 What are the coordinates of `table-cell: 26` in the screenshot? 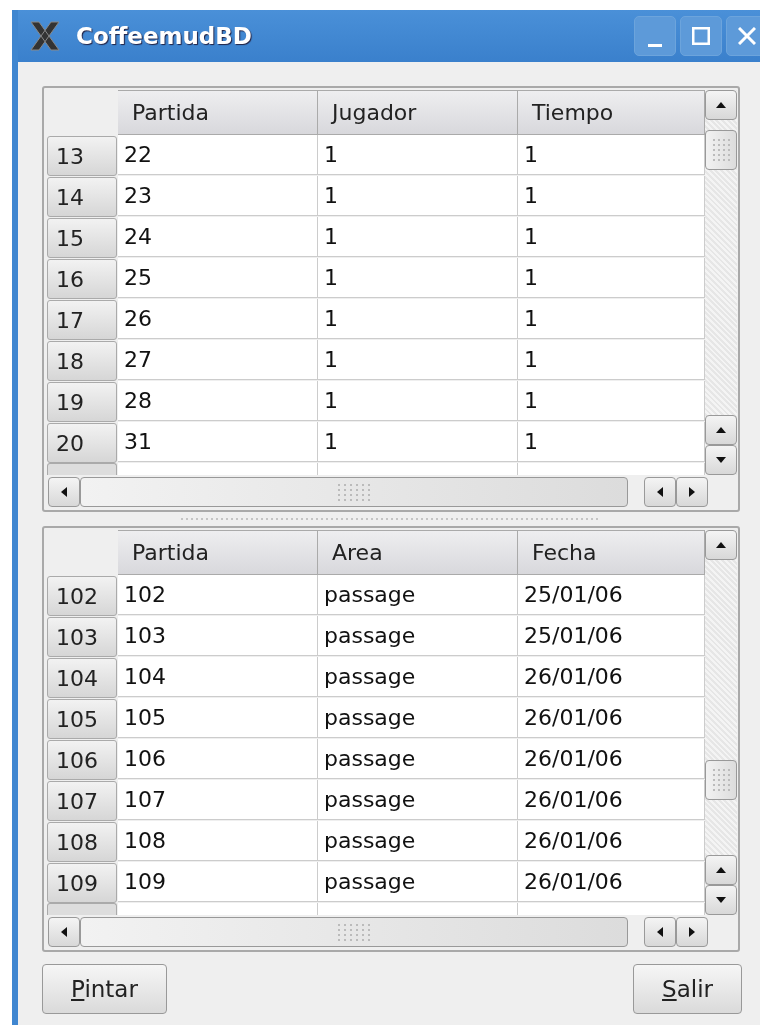 It's located at (218, 319).